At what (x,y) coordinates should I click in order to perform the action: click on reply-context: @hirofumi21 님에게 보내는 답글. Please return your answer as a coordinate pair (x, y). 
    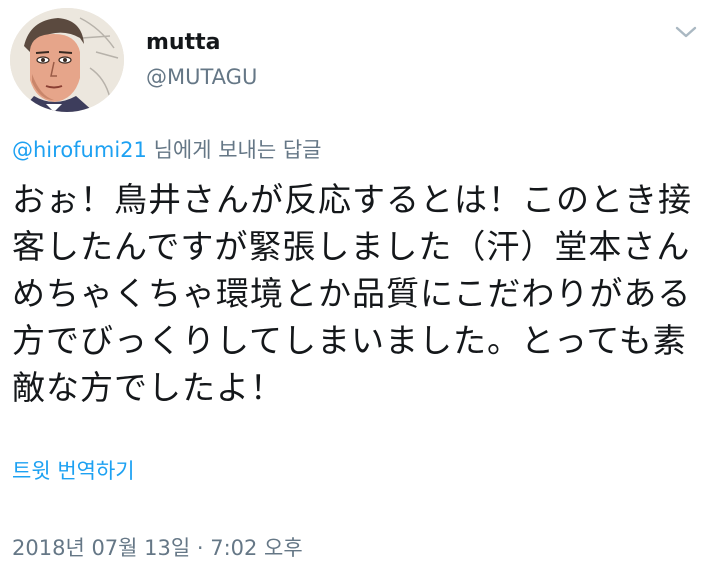
    Looking at the image, I should click on (166, 150).